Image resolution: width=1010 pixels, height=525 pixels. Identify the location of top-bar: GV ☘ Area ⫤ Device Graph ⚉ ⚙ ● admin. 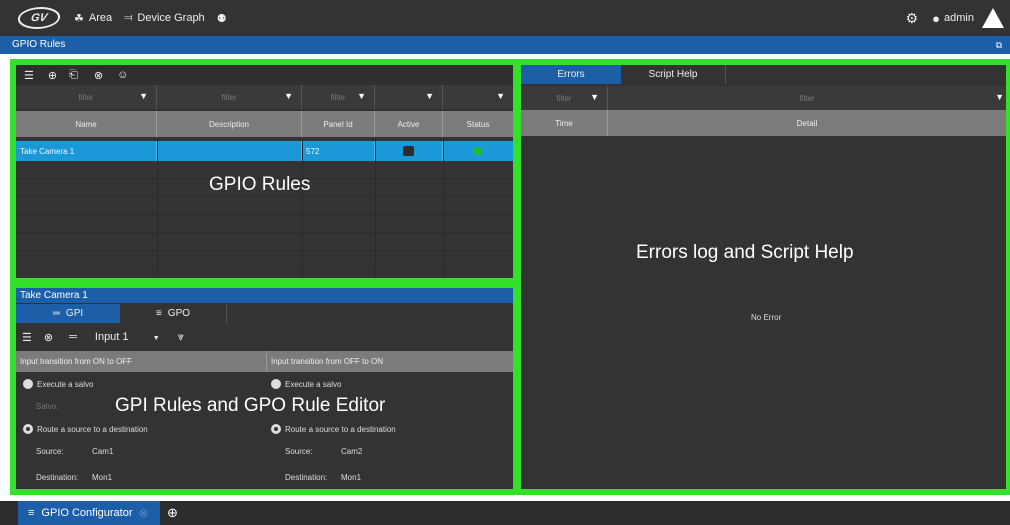
(505, 18).